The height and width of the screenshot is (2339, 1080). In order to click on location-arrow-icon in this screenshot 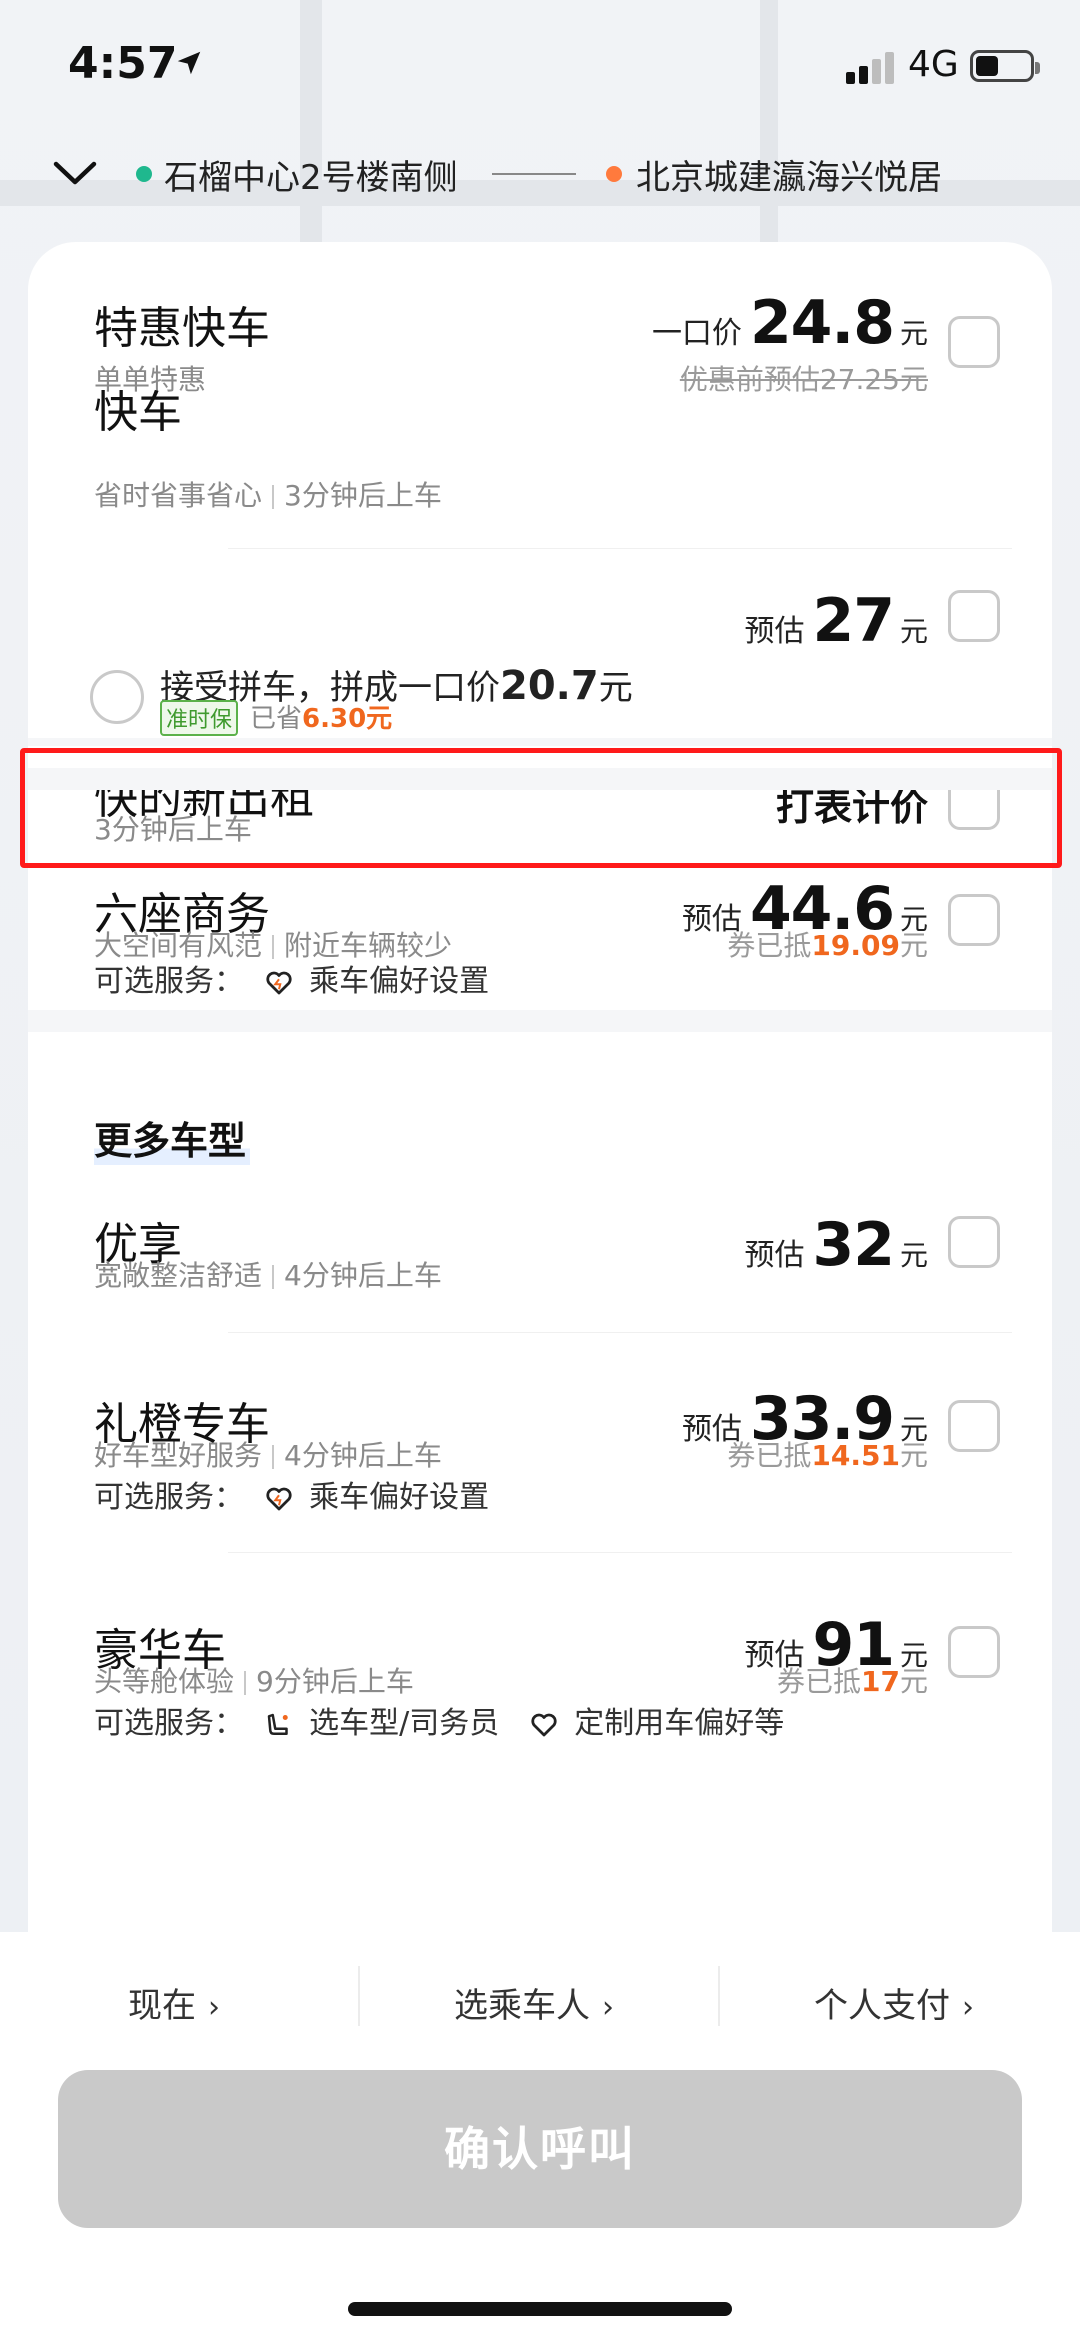, I will do `click(189, 63)`.